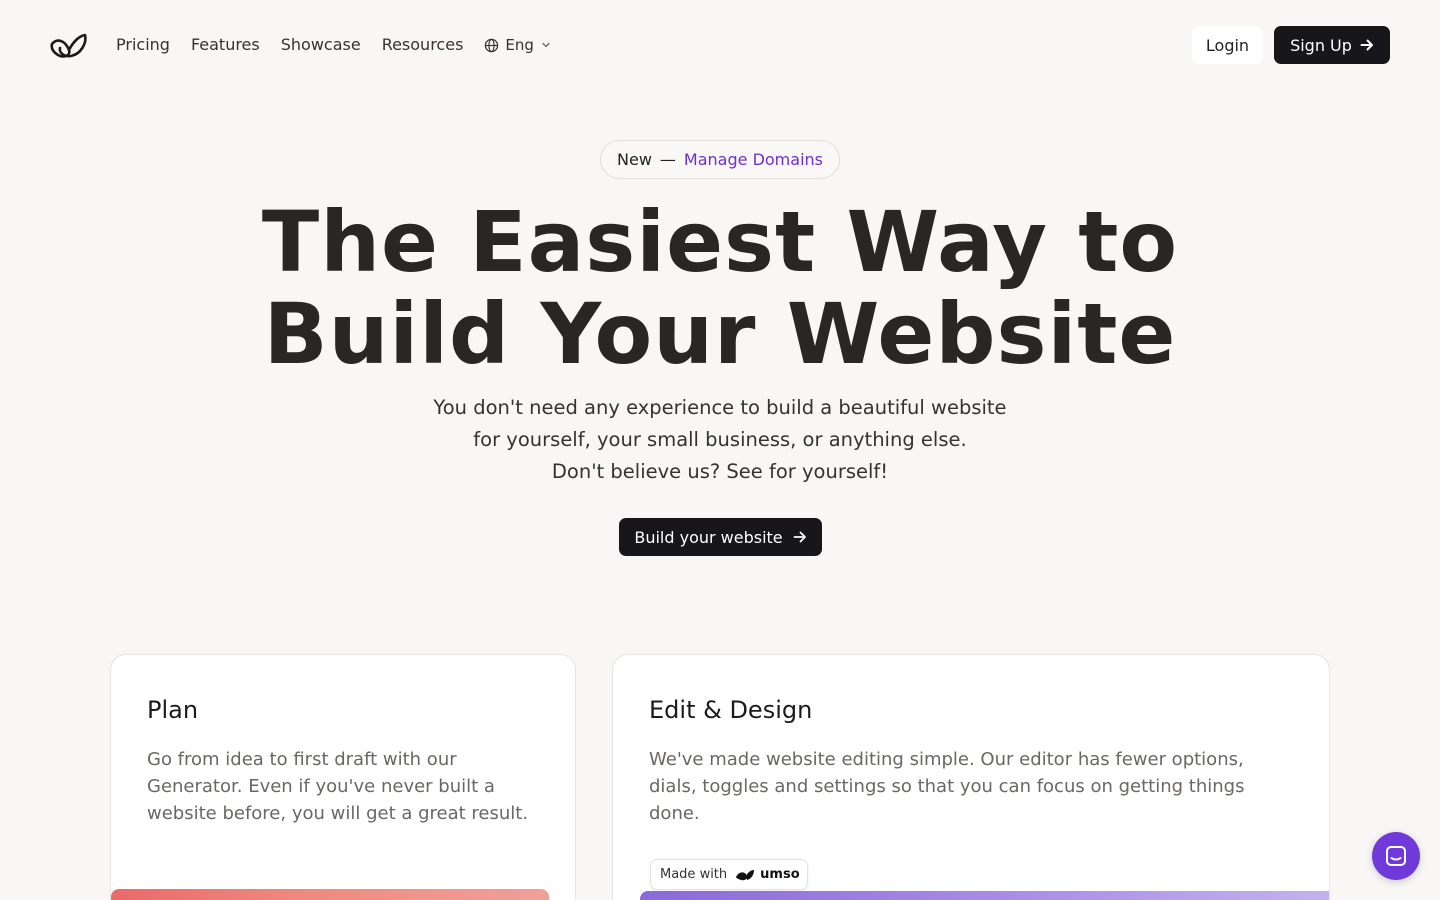 The width and height of the screenshot is (1440, 900). What do you see at coordinates (720, 242) in the screenshot?
I see `hero-title-line-1: The Easiest Way to` at bounding box center [720, 242].